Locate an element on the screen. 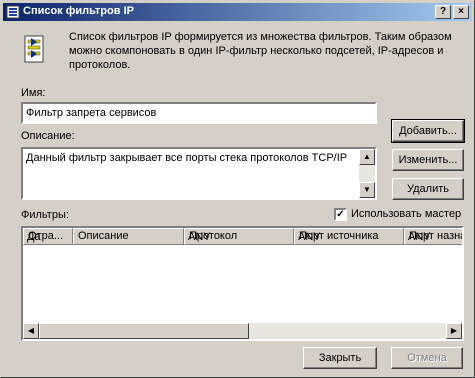 This screenshot has height=378, width=475. use-wizard-checkbox: ✓ is located at coordinates (340, 214).